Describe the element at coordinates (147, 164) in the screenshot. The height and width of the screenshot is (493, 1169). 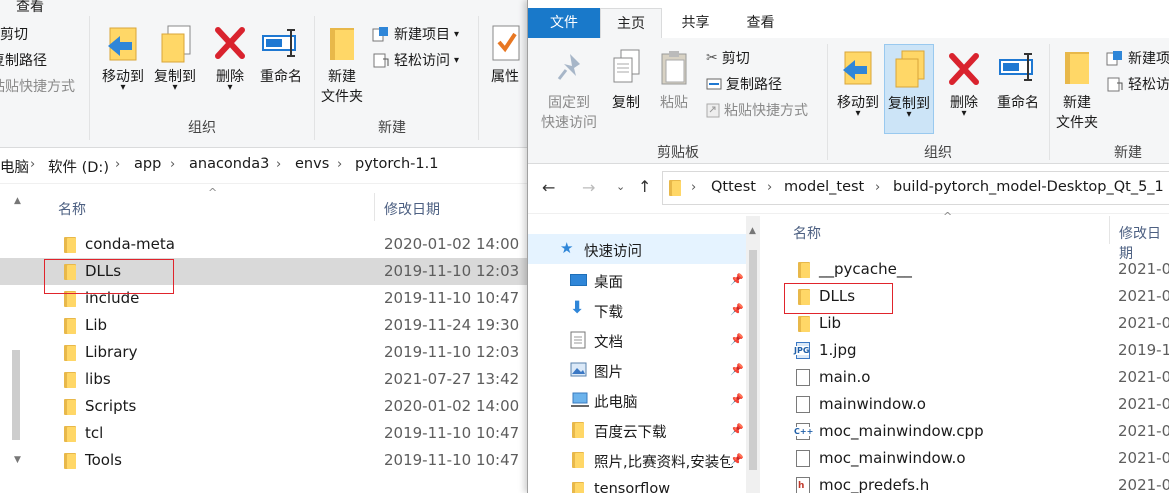
I see `breadcrumb-item: app` at that location.